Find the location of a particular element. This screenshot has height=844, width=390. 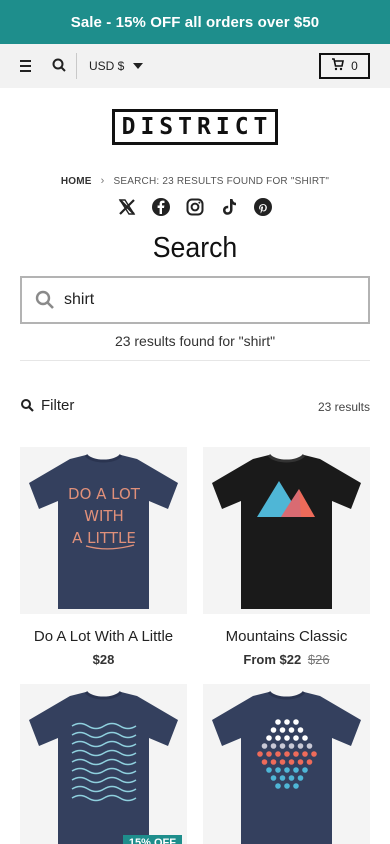

product-price: $28 is located at coordinates (103, 659).